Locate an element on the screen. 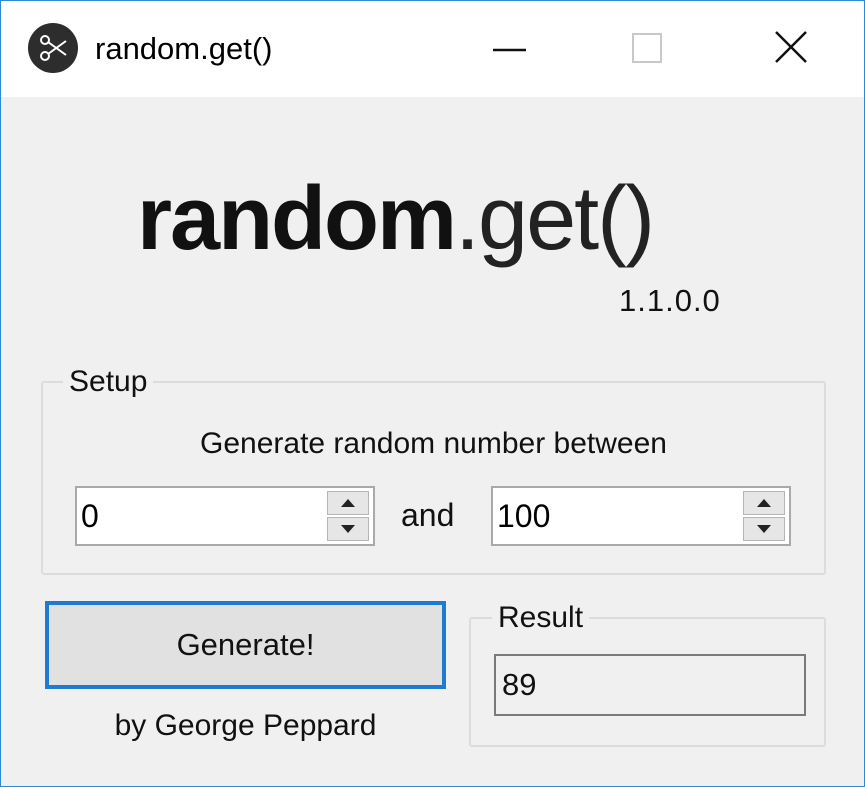 Image resolution: width=865 pixels, height=787 pixels. setup-description: Generate random number between is located at coordinates (433, 443).